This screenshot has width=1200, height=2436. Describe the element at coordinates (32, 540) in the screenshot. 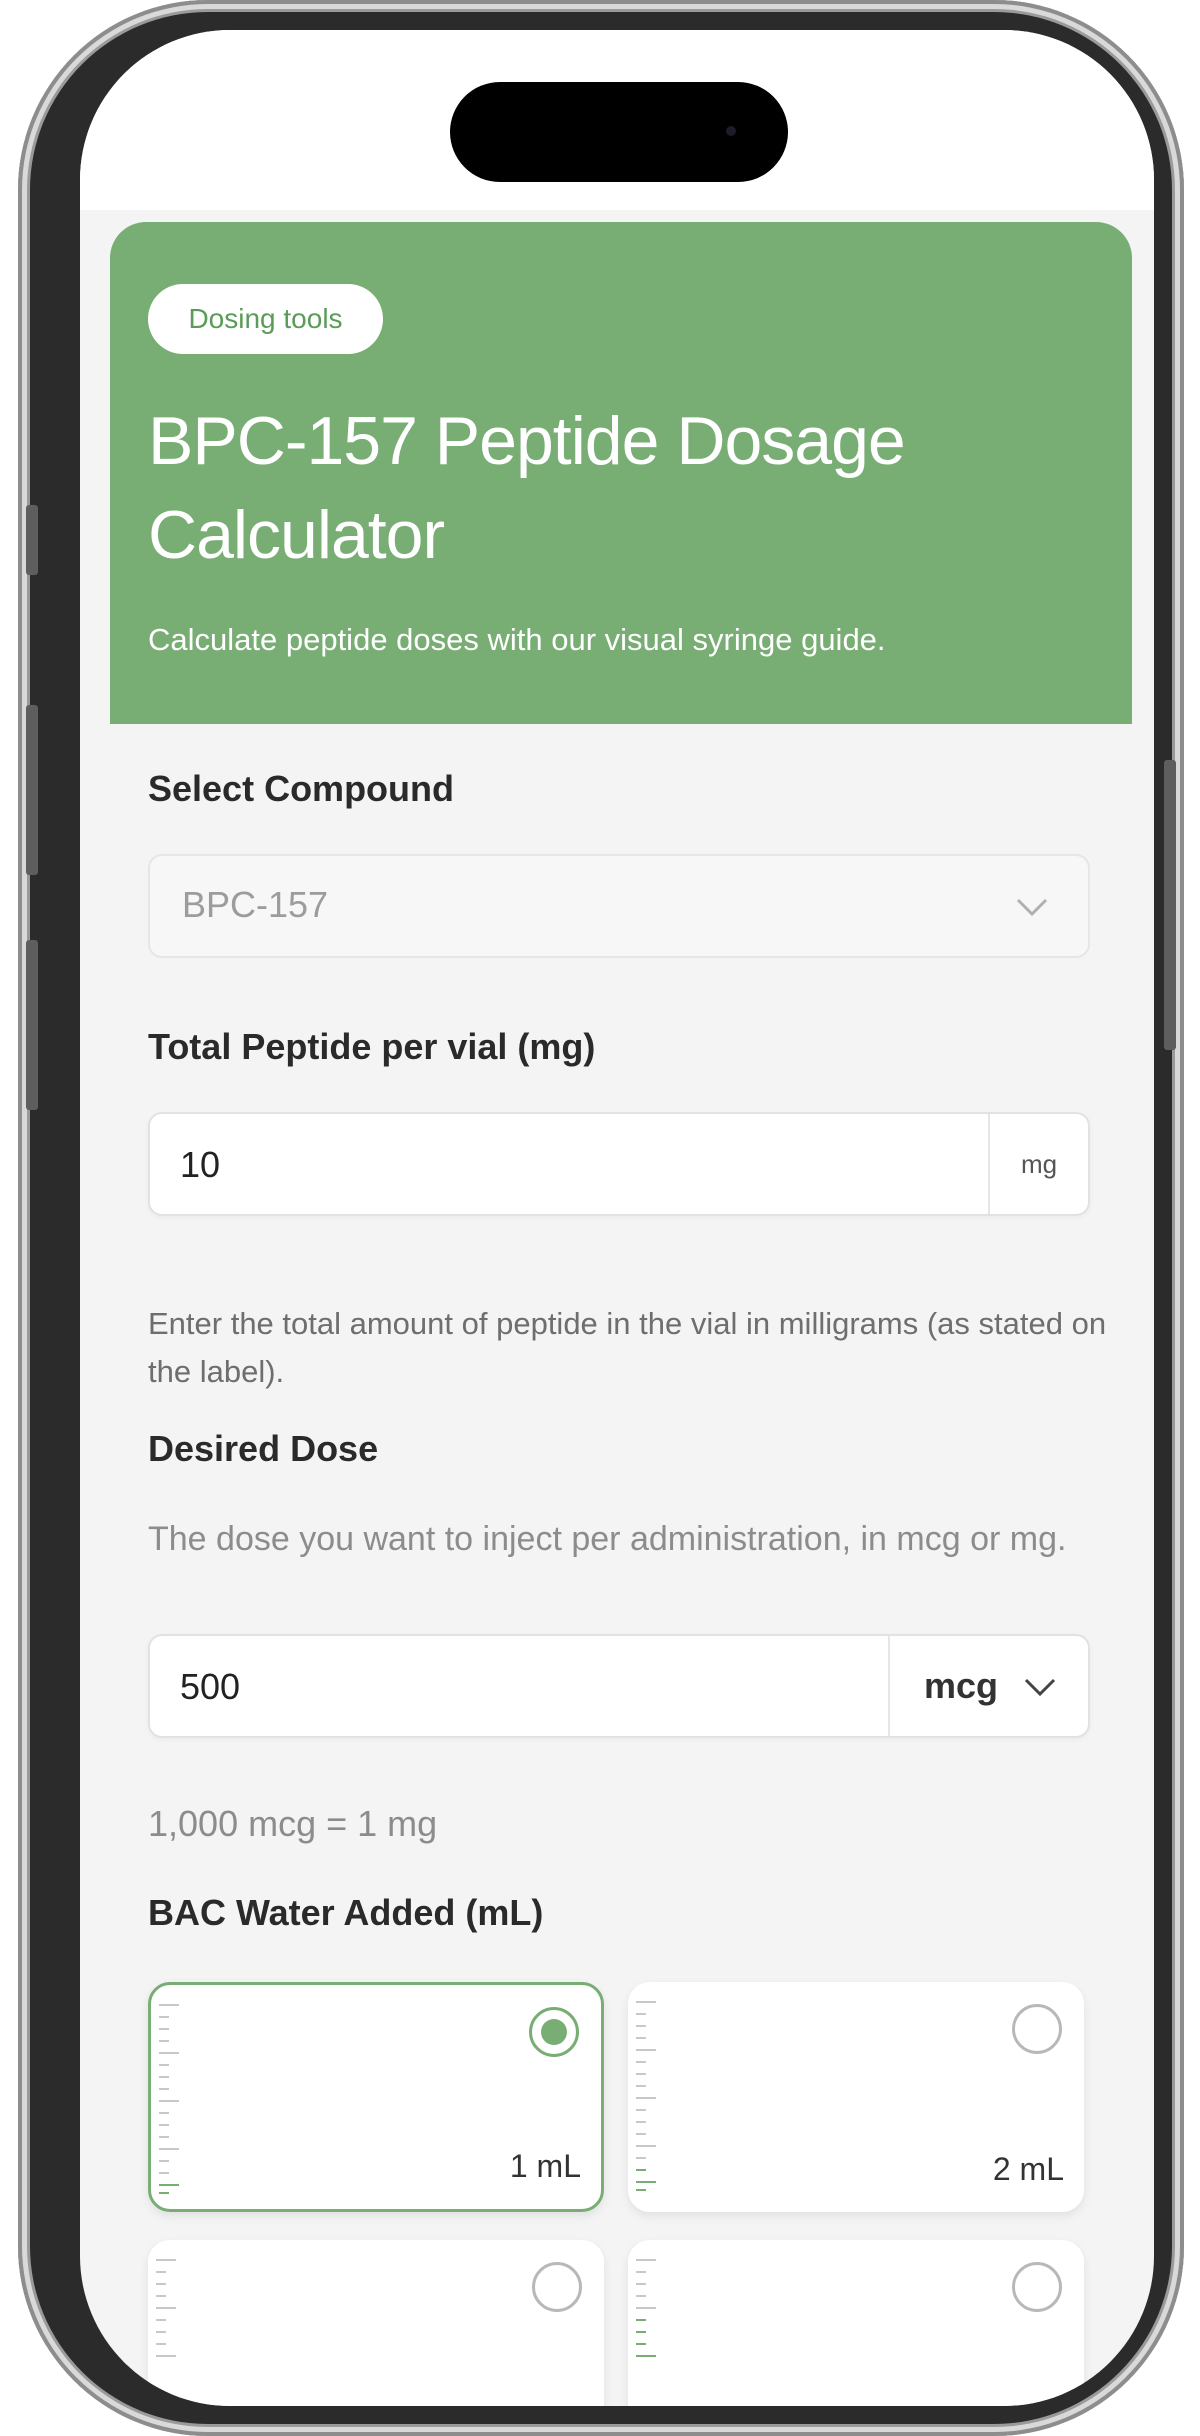

I see `action-button` at that location.